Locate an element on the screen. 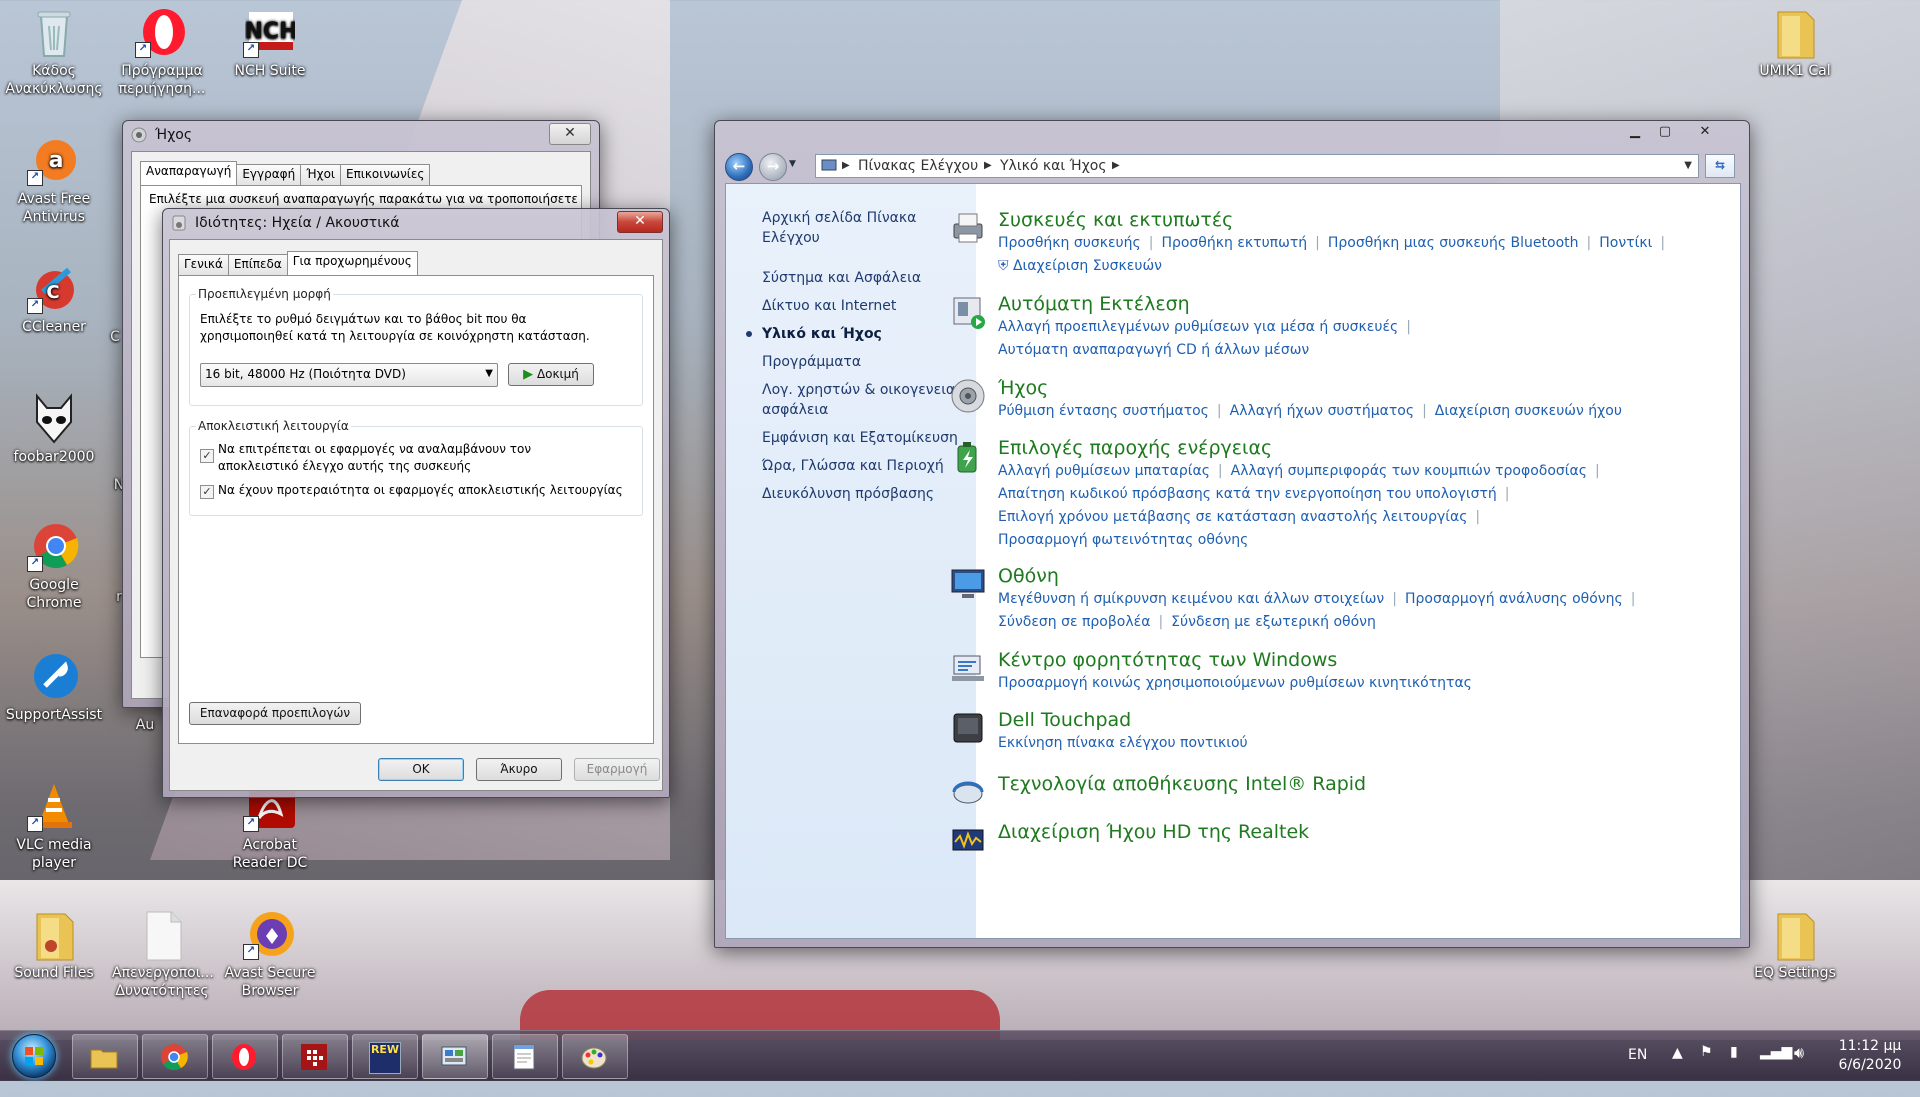 The height and width of the screenshot is (1097, 1920). adjust-volume-link: Ρύθμιση έντασης συστήματος is located at coordinates (1103, 411).